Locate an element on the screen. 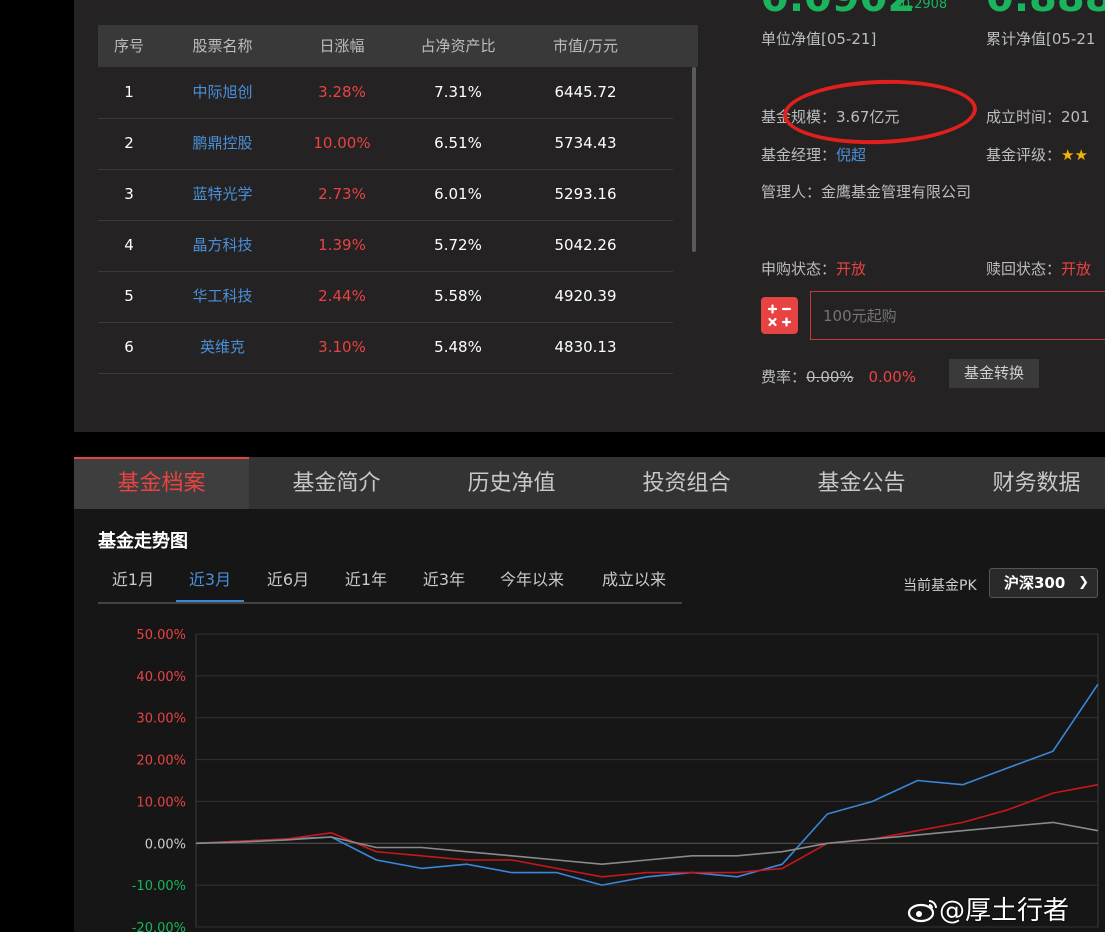 This screenshot has height=932, width=1105. fund-convert-button: 基金转换 is located at coordinates (994, 373).